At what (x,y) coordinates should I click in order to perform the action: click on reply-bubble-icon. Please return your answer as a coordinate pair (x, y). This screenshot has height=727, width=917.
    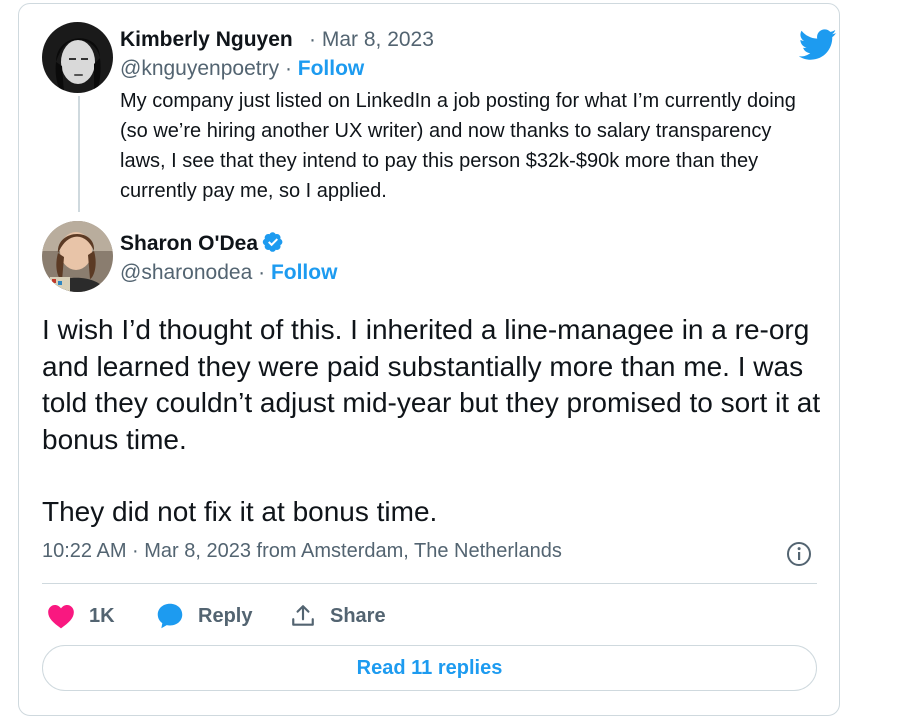
    Looking at the image, I should click on (170, 616).